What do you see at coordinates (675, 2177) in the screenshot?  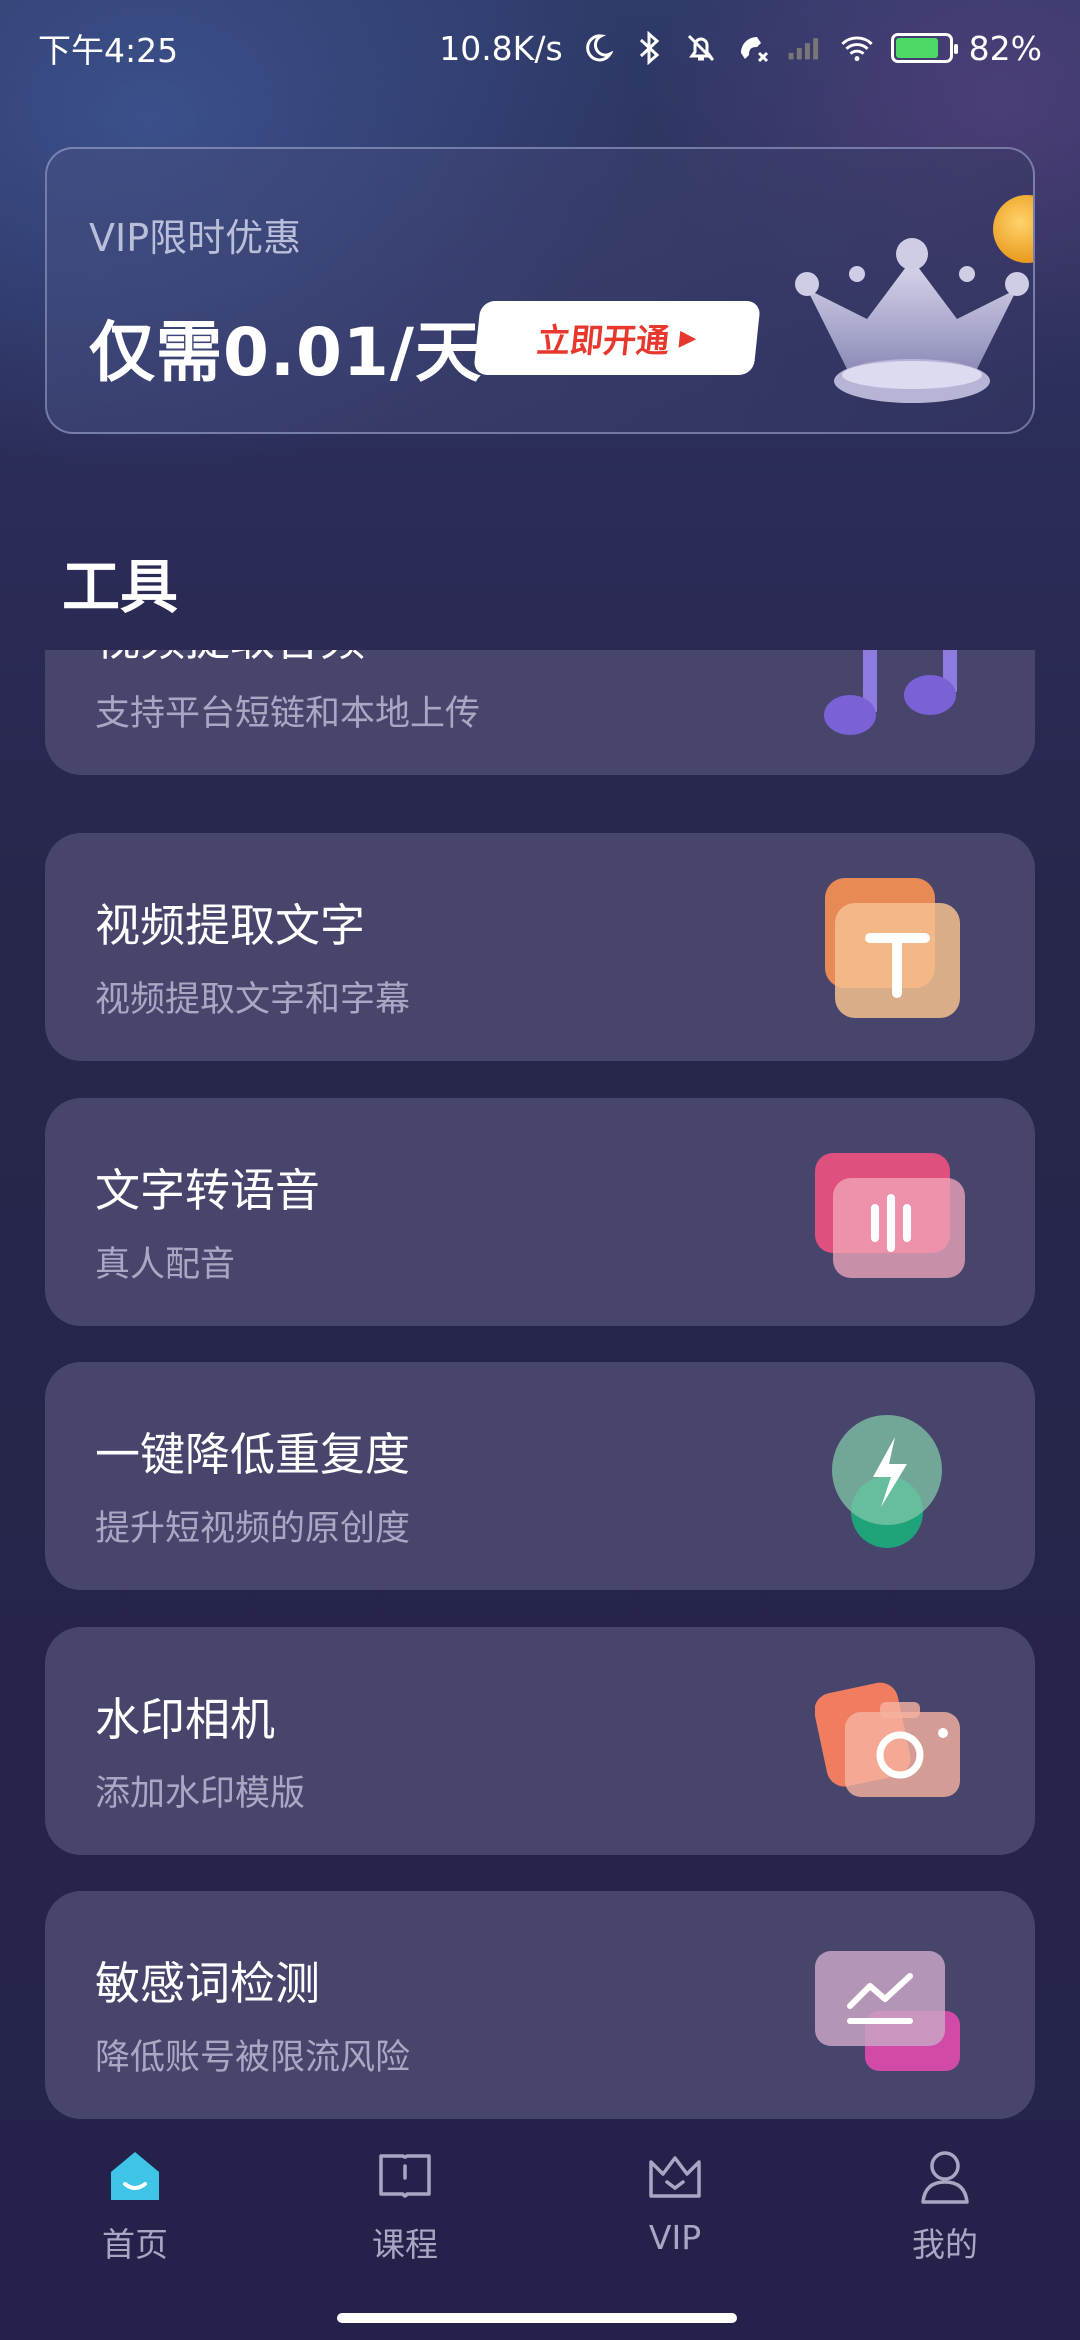 I see `vip-crown-icon` at bounding box center [675, 2177].